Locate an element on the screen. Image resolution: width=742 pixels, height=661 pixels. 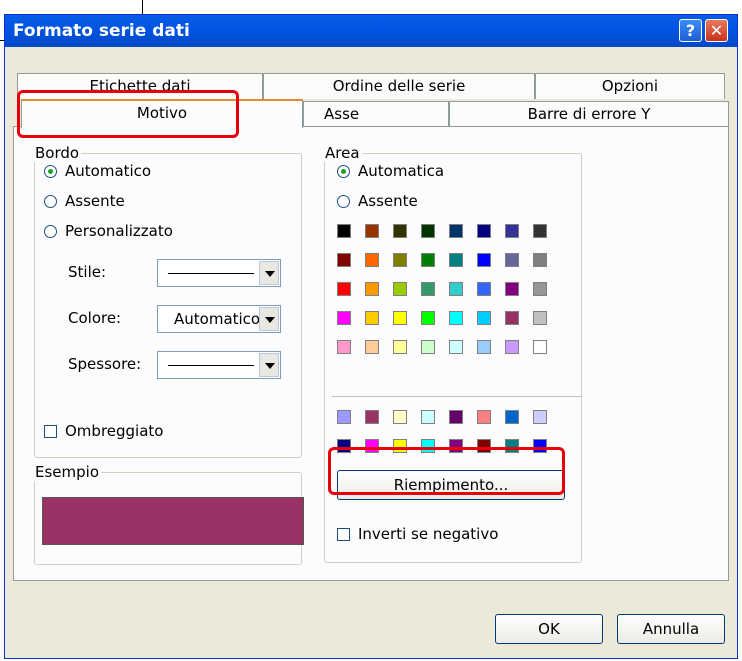
tab-barre-errore-y: Barre di errore Y is located at coordinates (589, 114).